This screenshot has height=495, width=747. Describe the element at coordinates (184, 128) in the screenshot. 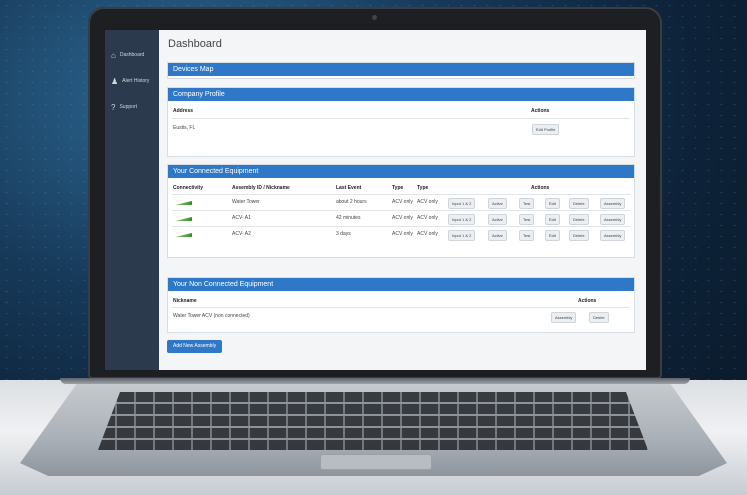

I see `company-address: Eustis, FL` at that location.